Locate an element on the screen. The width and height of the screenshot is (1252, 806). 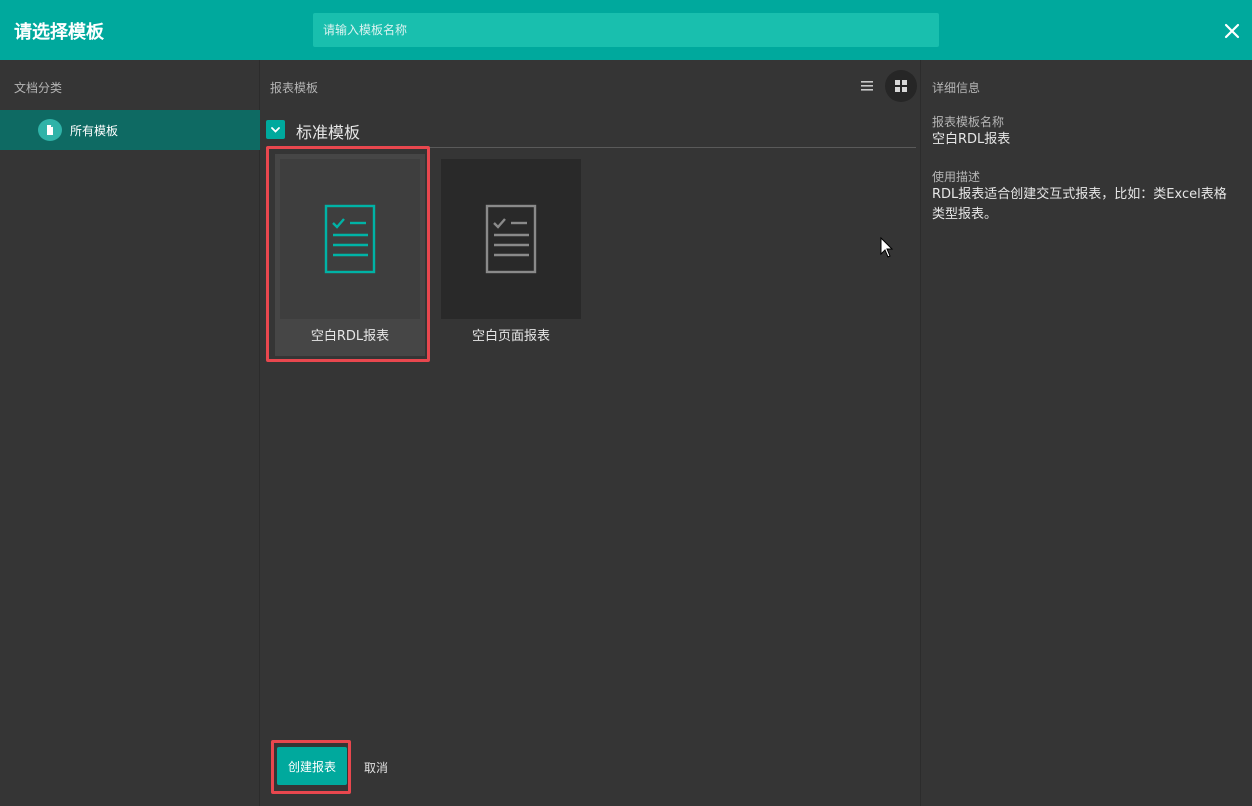
card-label: 空白页面报表 is located at coordinates (510, 336).